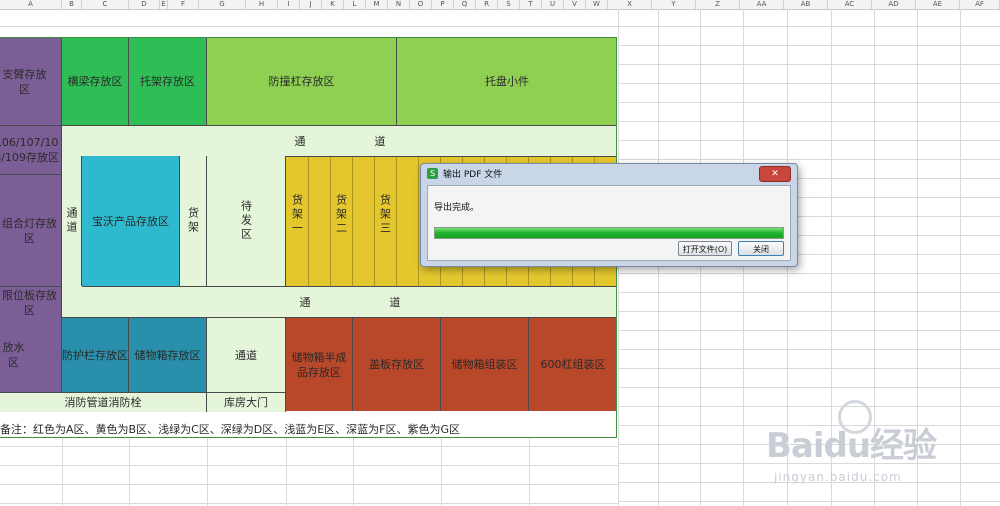  Describe the element at coordinates (457, 208) in the screenshot. I see `dialog-message: 导出完成。` at that location.